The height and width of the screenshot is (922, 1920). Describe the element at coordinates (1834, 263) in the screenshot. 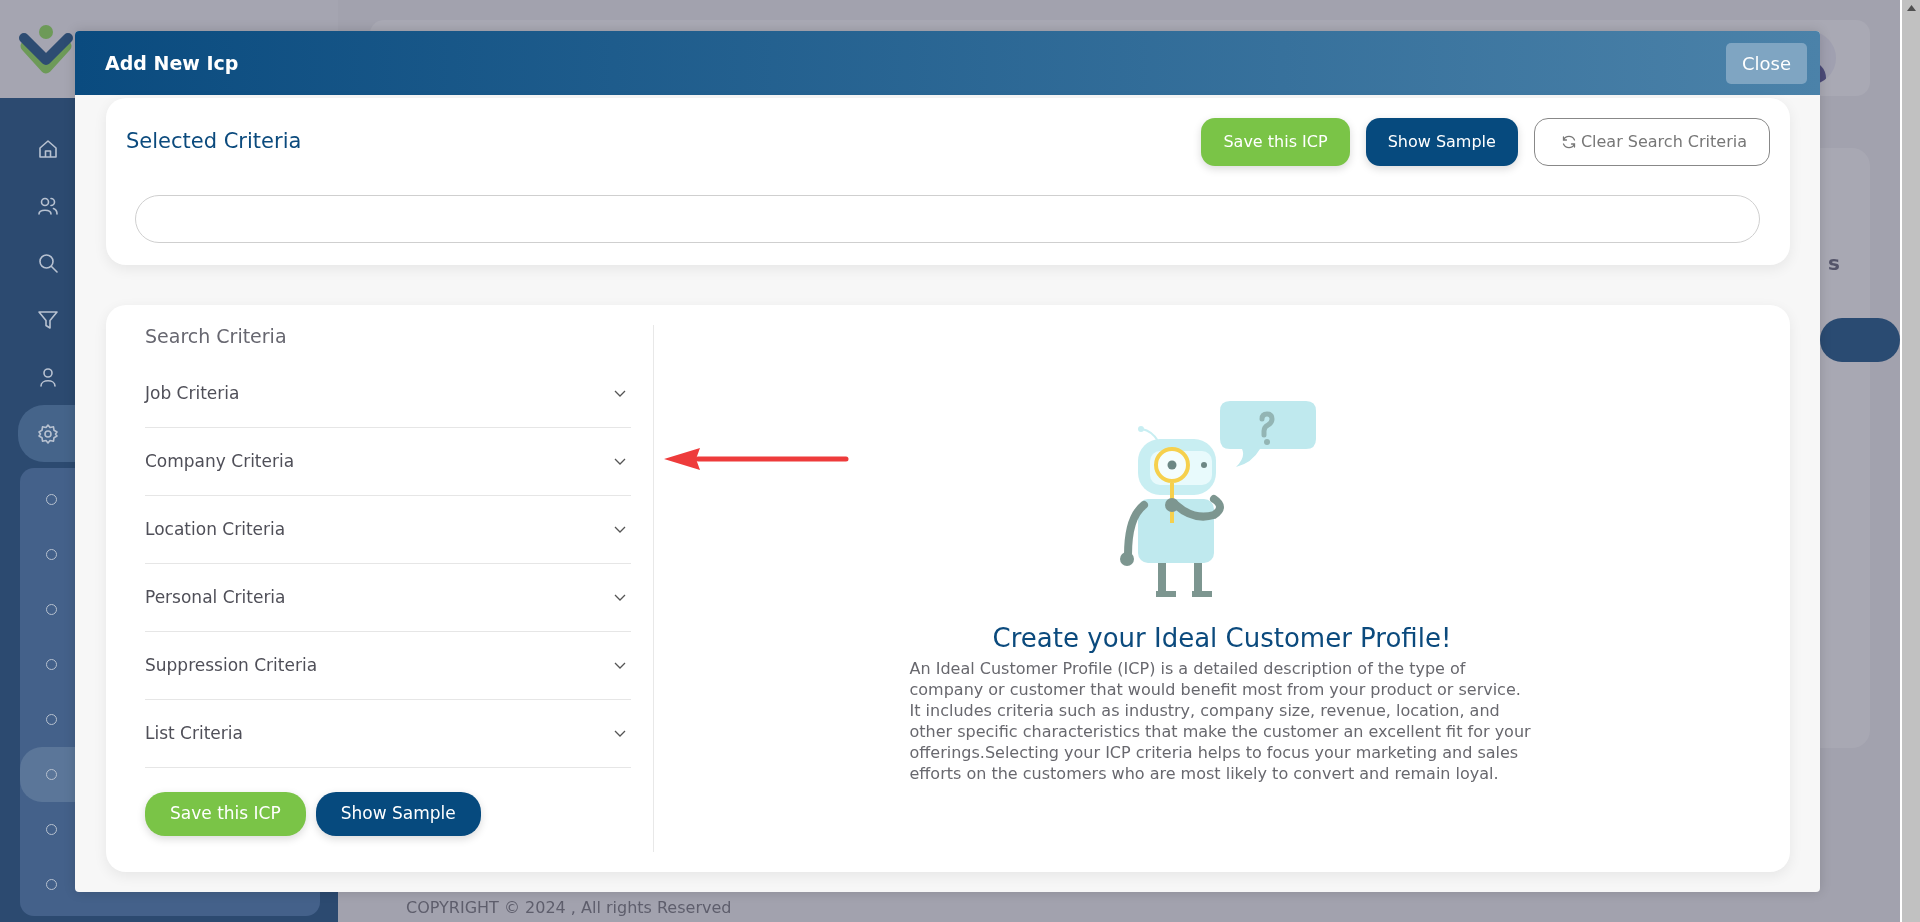

I see `heading-fragment: s` at that location.